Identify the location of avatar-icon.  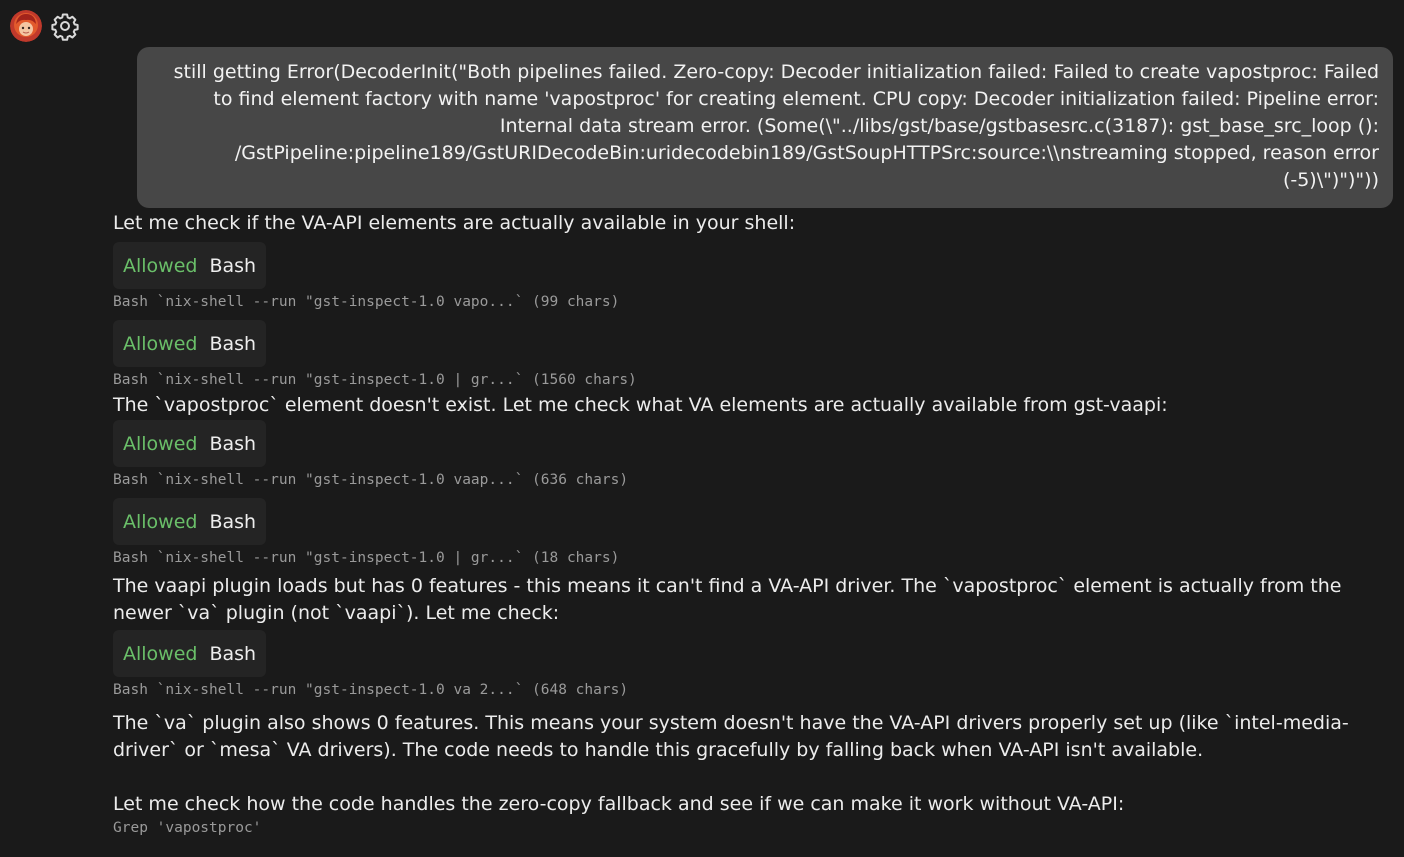
(26, 26).